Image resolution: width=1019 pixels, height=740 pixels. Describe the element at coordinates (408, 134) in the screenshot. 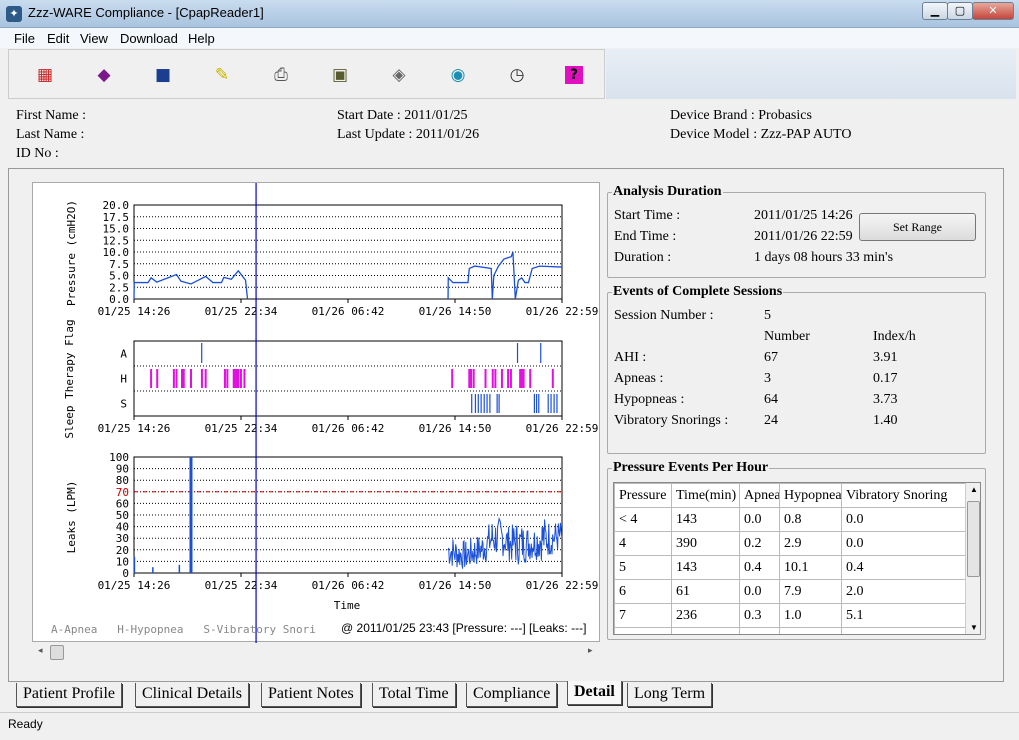

I see `last-update: Last Update : 2011/01/26` at that location.